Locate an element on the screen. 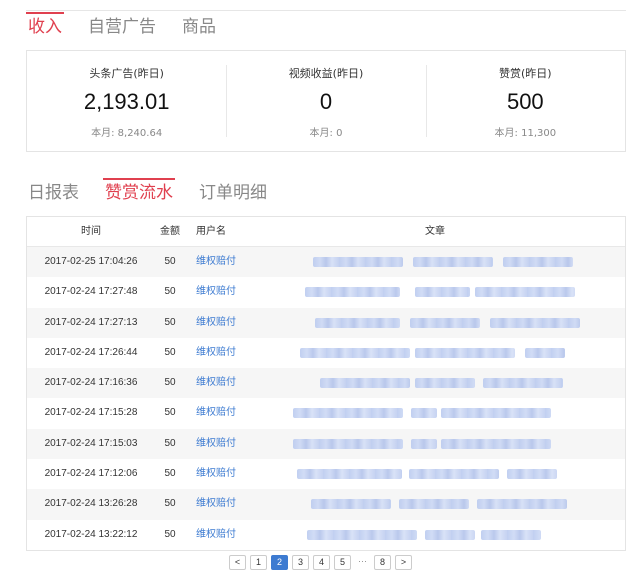 The height and width of the screenshot is (572, 640). cell-time: 2017-02-24 17:26:44 is located at coordinates (91, 352).